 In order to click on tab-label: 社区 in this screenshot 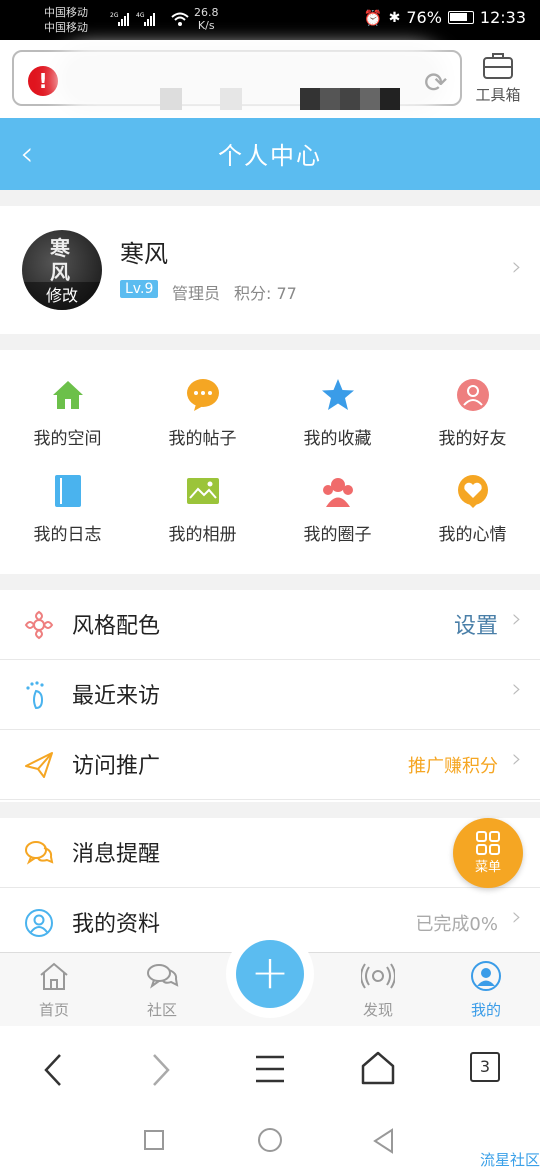, I will do `click(161, 1010)`.